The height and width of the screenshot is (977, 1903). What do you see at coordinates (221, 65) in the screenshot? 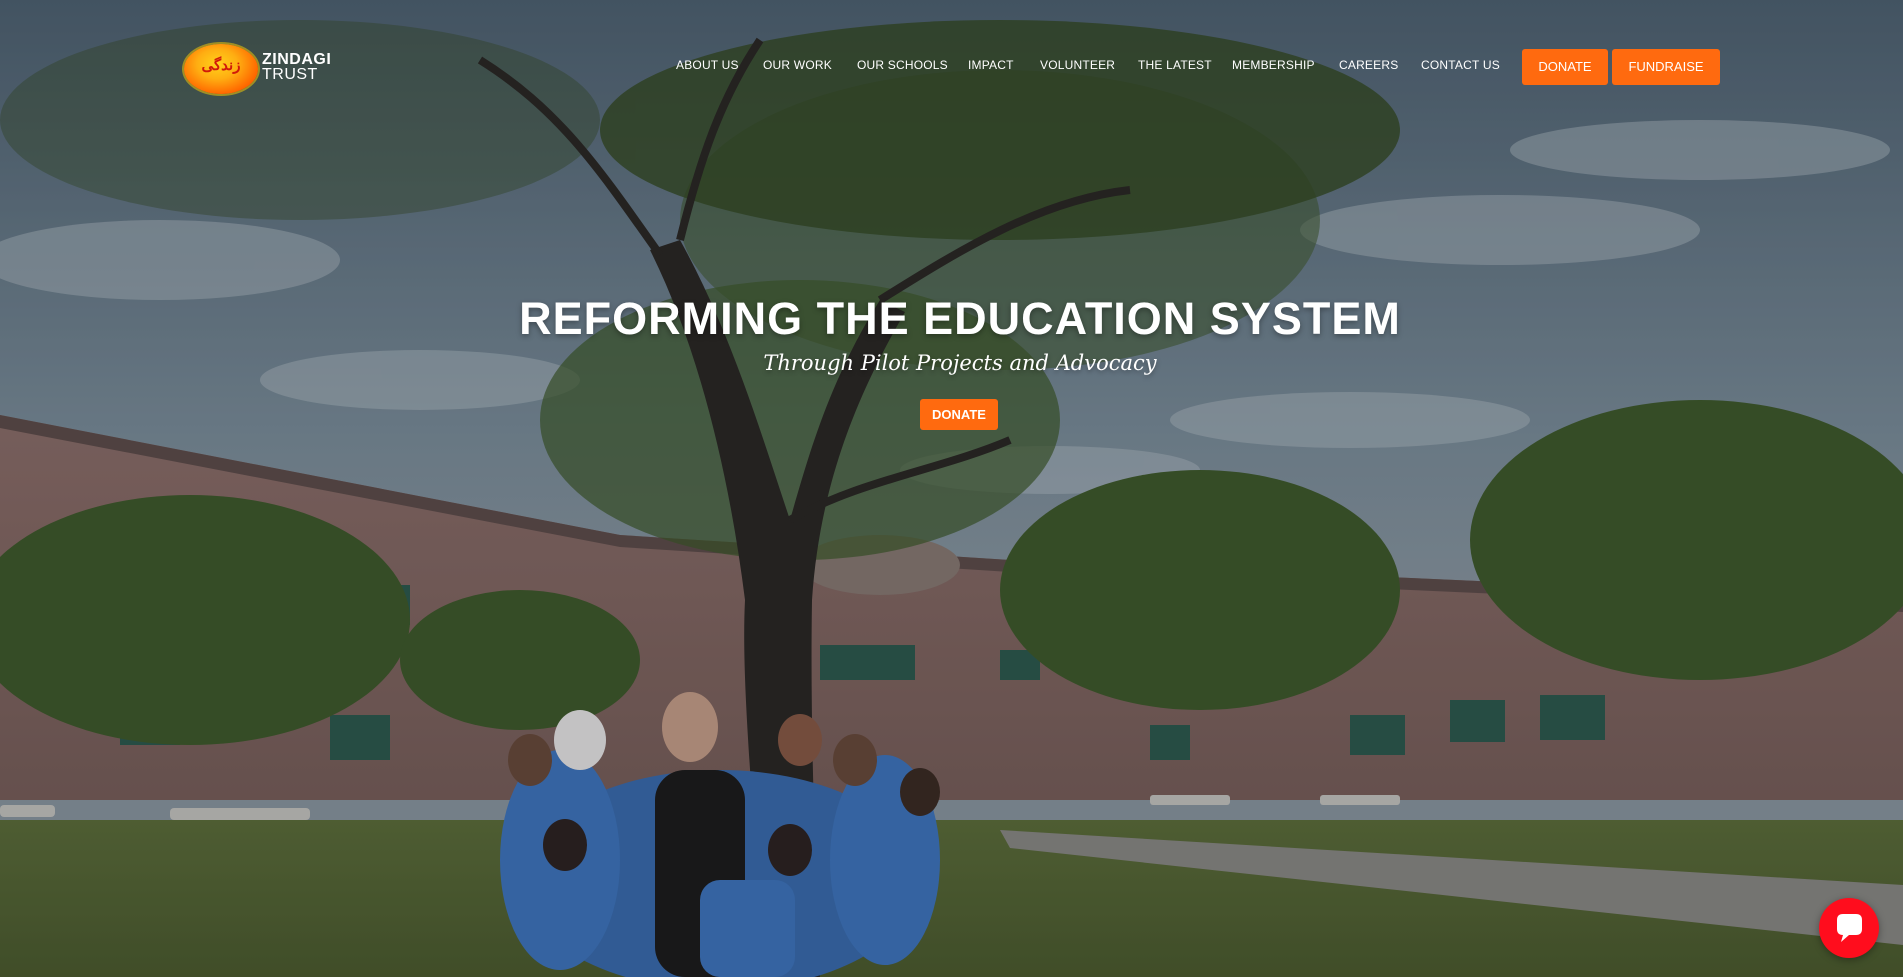
I see `logo-urdu-wordmark: زندگی` at bounding box center [221, 65].